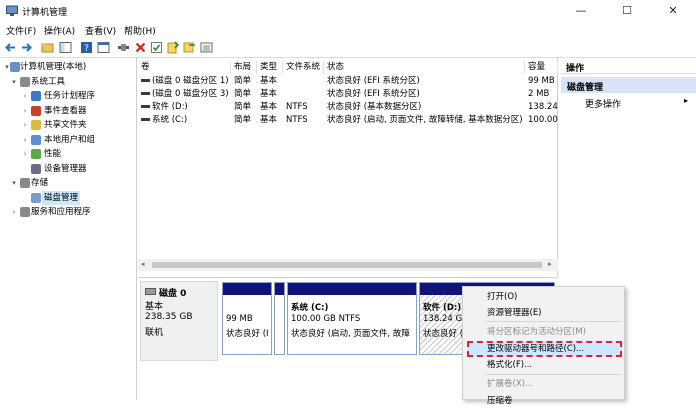 The height and width of the screenshot is (410, 696). What do you see at coordinates (68, 125) in the screenshot?
I see `tree-item: › 共享文件夹` at bounding box center [68, 125].